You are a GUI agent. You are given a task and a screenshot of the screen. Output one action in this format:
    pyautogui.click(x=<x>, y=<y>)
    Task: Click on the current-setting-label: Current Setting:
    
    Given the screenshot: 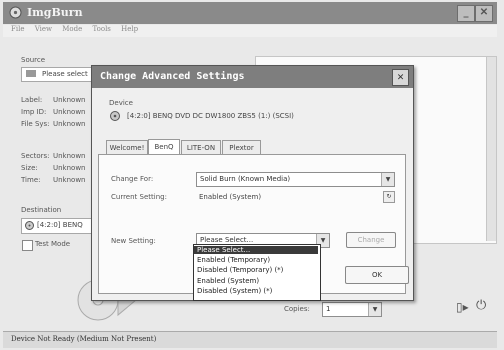 What is the action you would take?
    pyautogui.click(x=139, y=197)
    